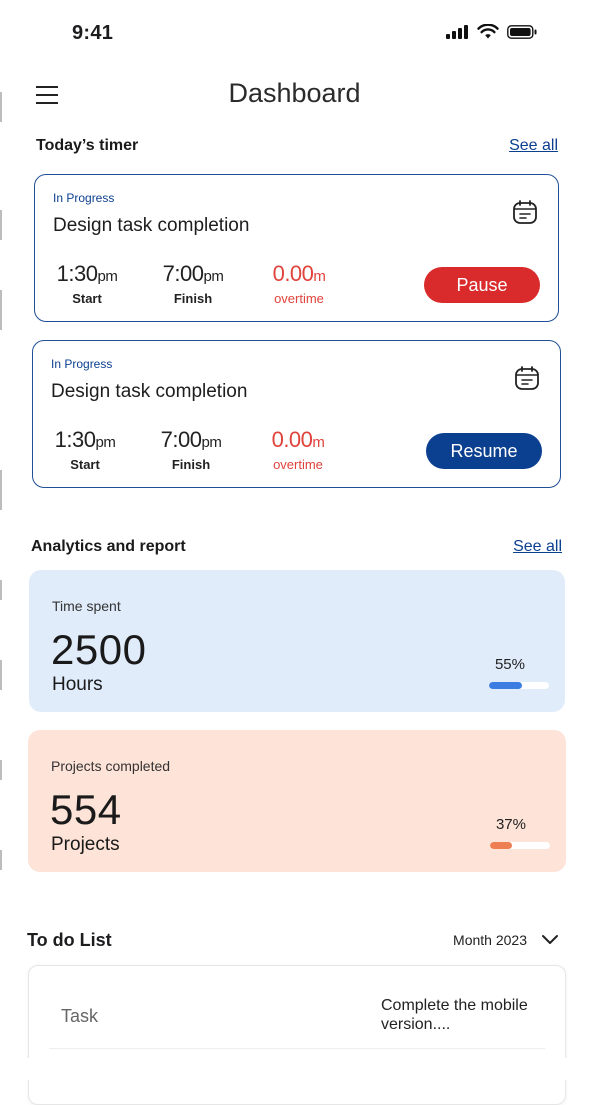 Image resolution: width=589 pixels, height=1105 pixels. Describe the element at coordinates (111, 766) in the screenshot. I see `stat-label: Projects completed` at that location.